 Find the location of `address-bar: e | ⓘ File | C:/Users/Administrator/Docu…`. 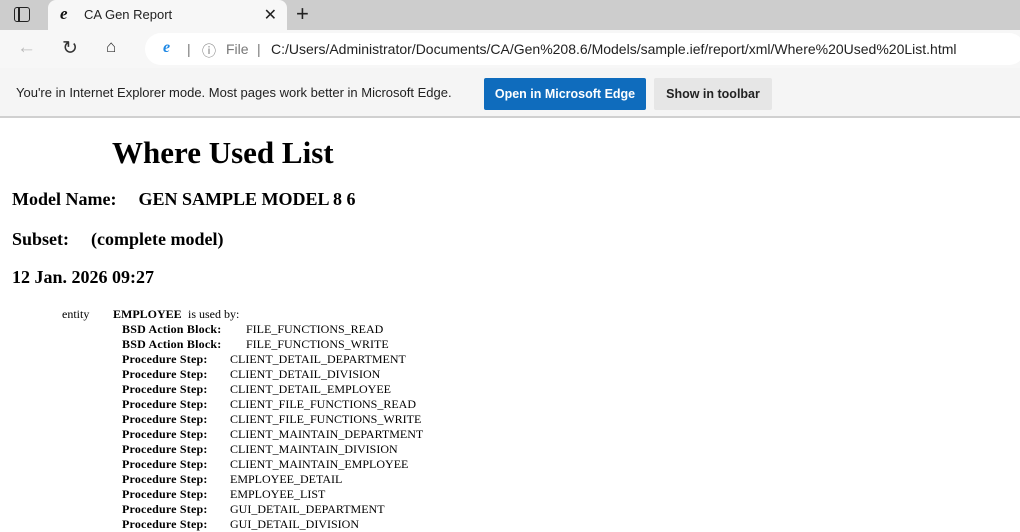

address-bar: e | ⓘ File | C:/Users/Administrator/Docu… is located at coordinates (582, 49).